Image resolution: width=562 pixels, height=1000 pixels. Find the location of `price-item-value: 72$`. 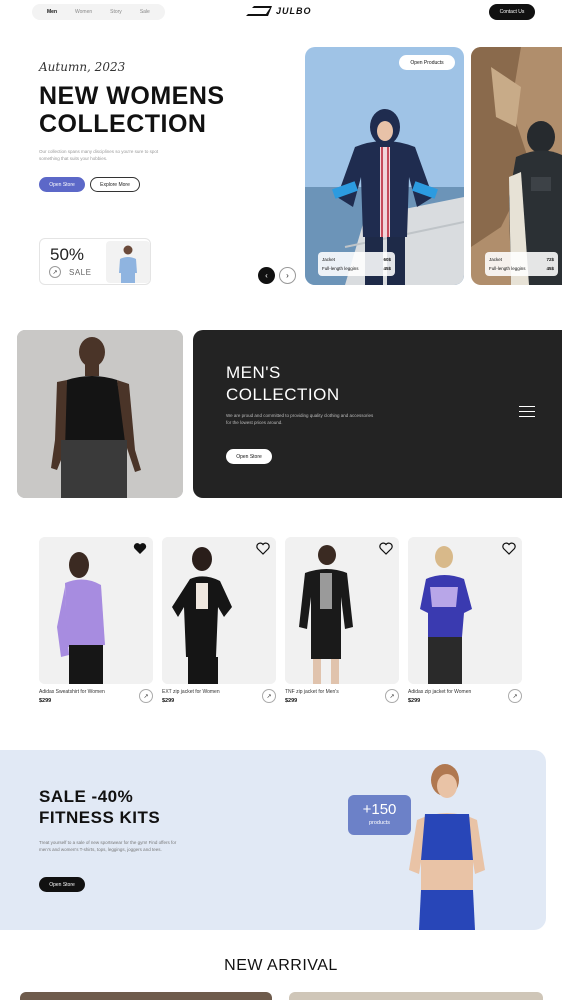

price-item-value: 72$ is located at coordinates (550, 259).